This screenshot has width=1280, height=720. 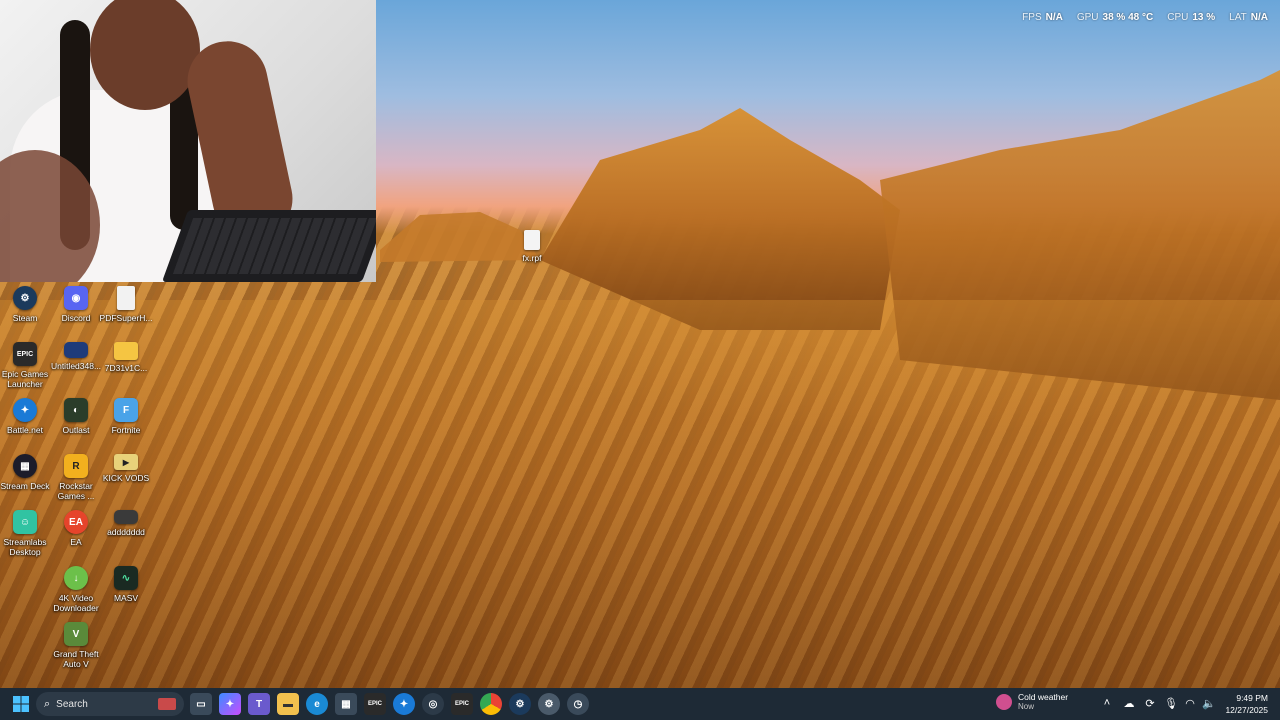 What do you see at coordinates (188, 141) in the screenshot?
I see `webcam-overlay` at bounding box center [188, 141].